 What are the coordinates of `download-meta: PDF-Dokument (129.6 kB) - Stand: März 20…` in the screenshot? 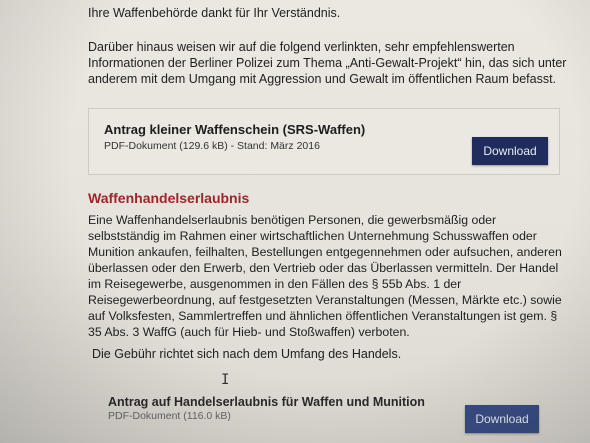 It's located at (212, 146).